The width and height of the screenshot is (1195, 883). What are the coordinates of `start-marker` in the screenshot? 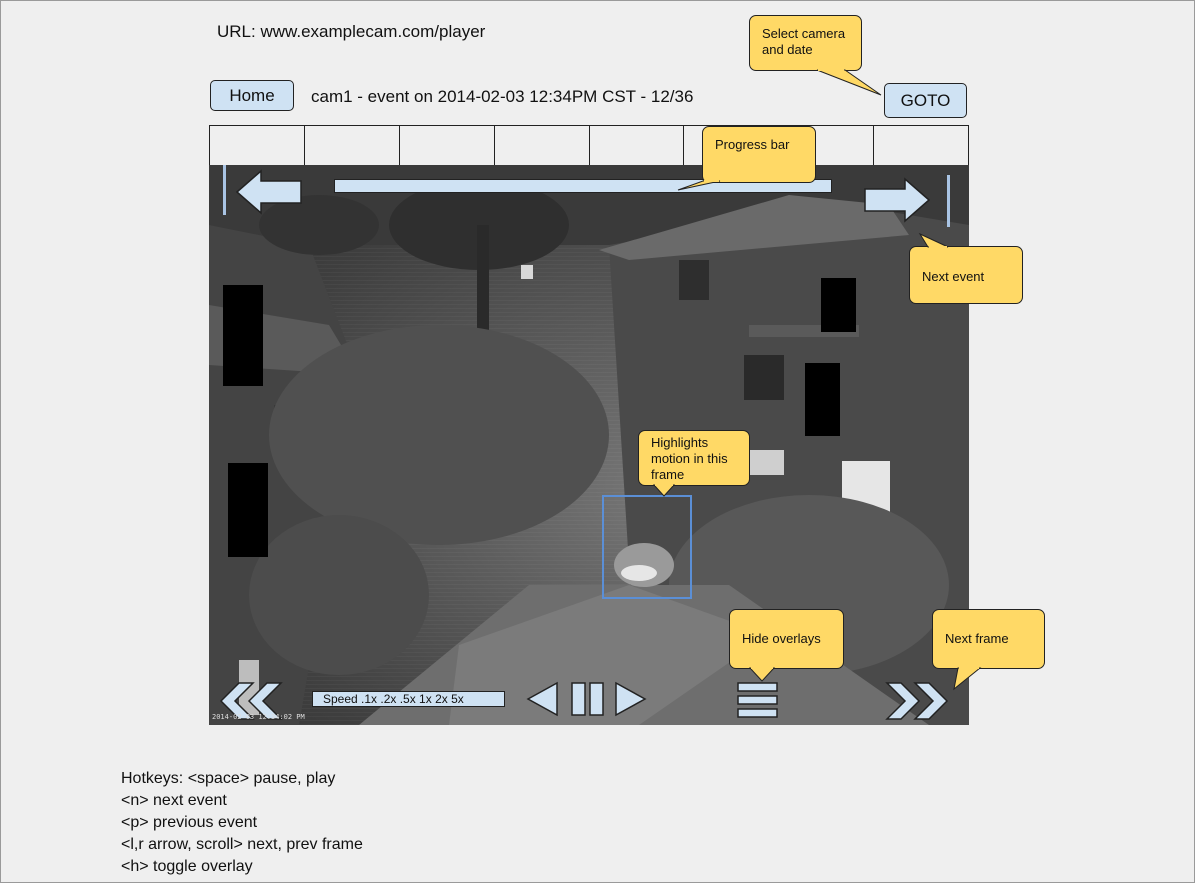 It's located at (224, 190).